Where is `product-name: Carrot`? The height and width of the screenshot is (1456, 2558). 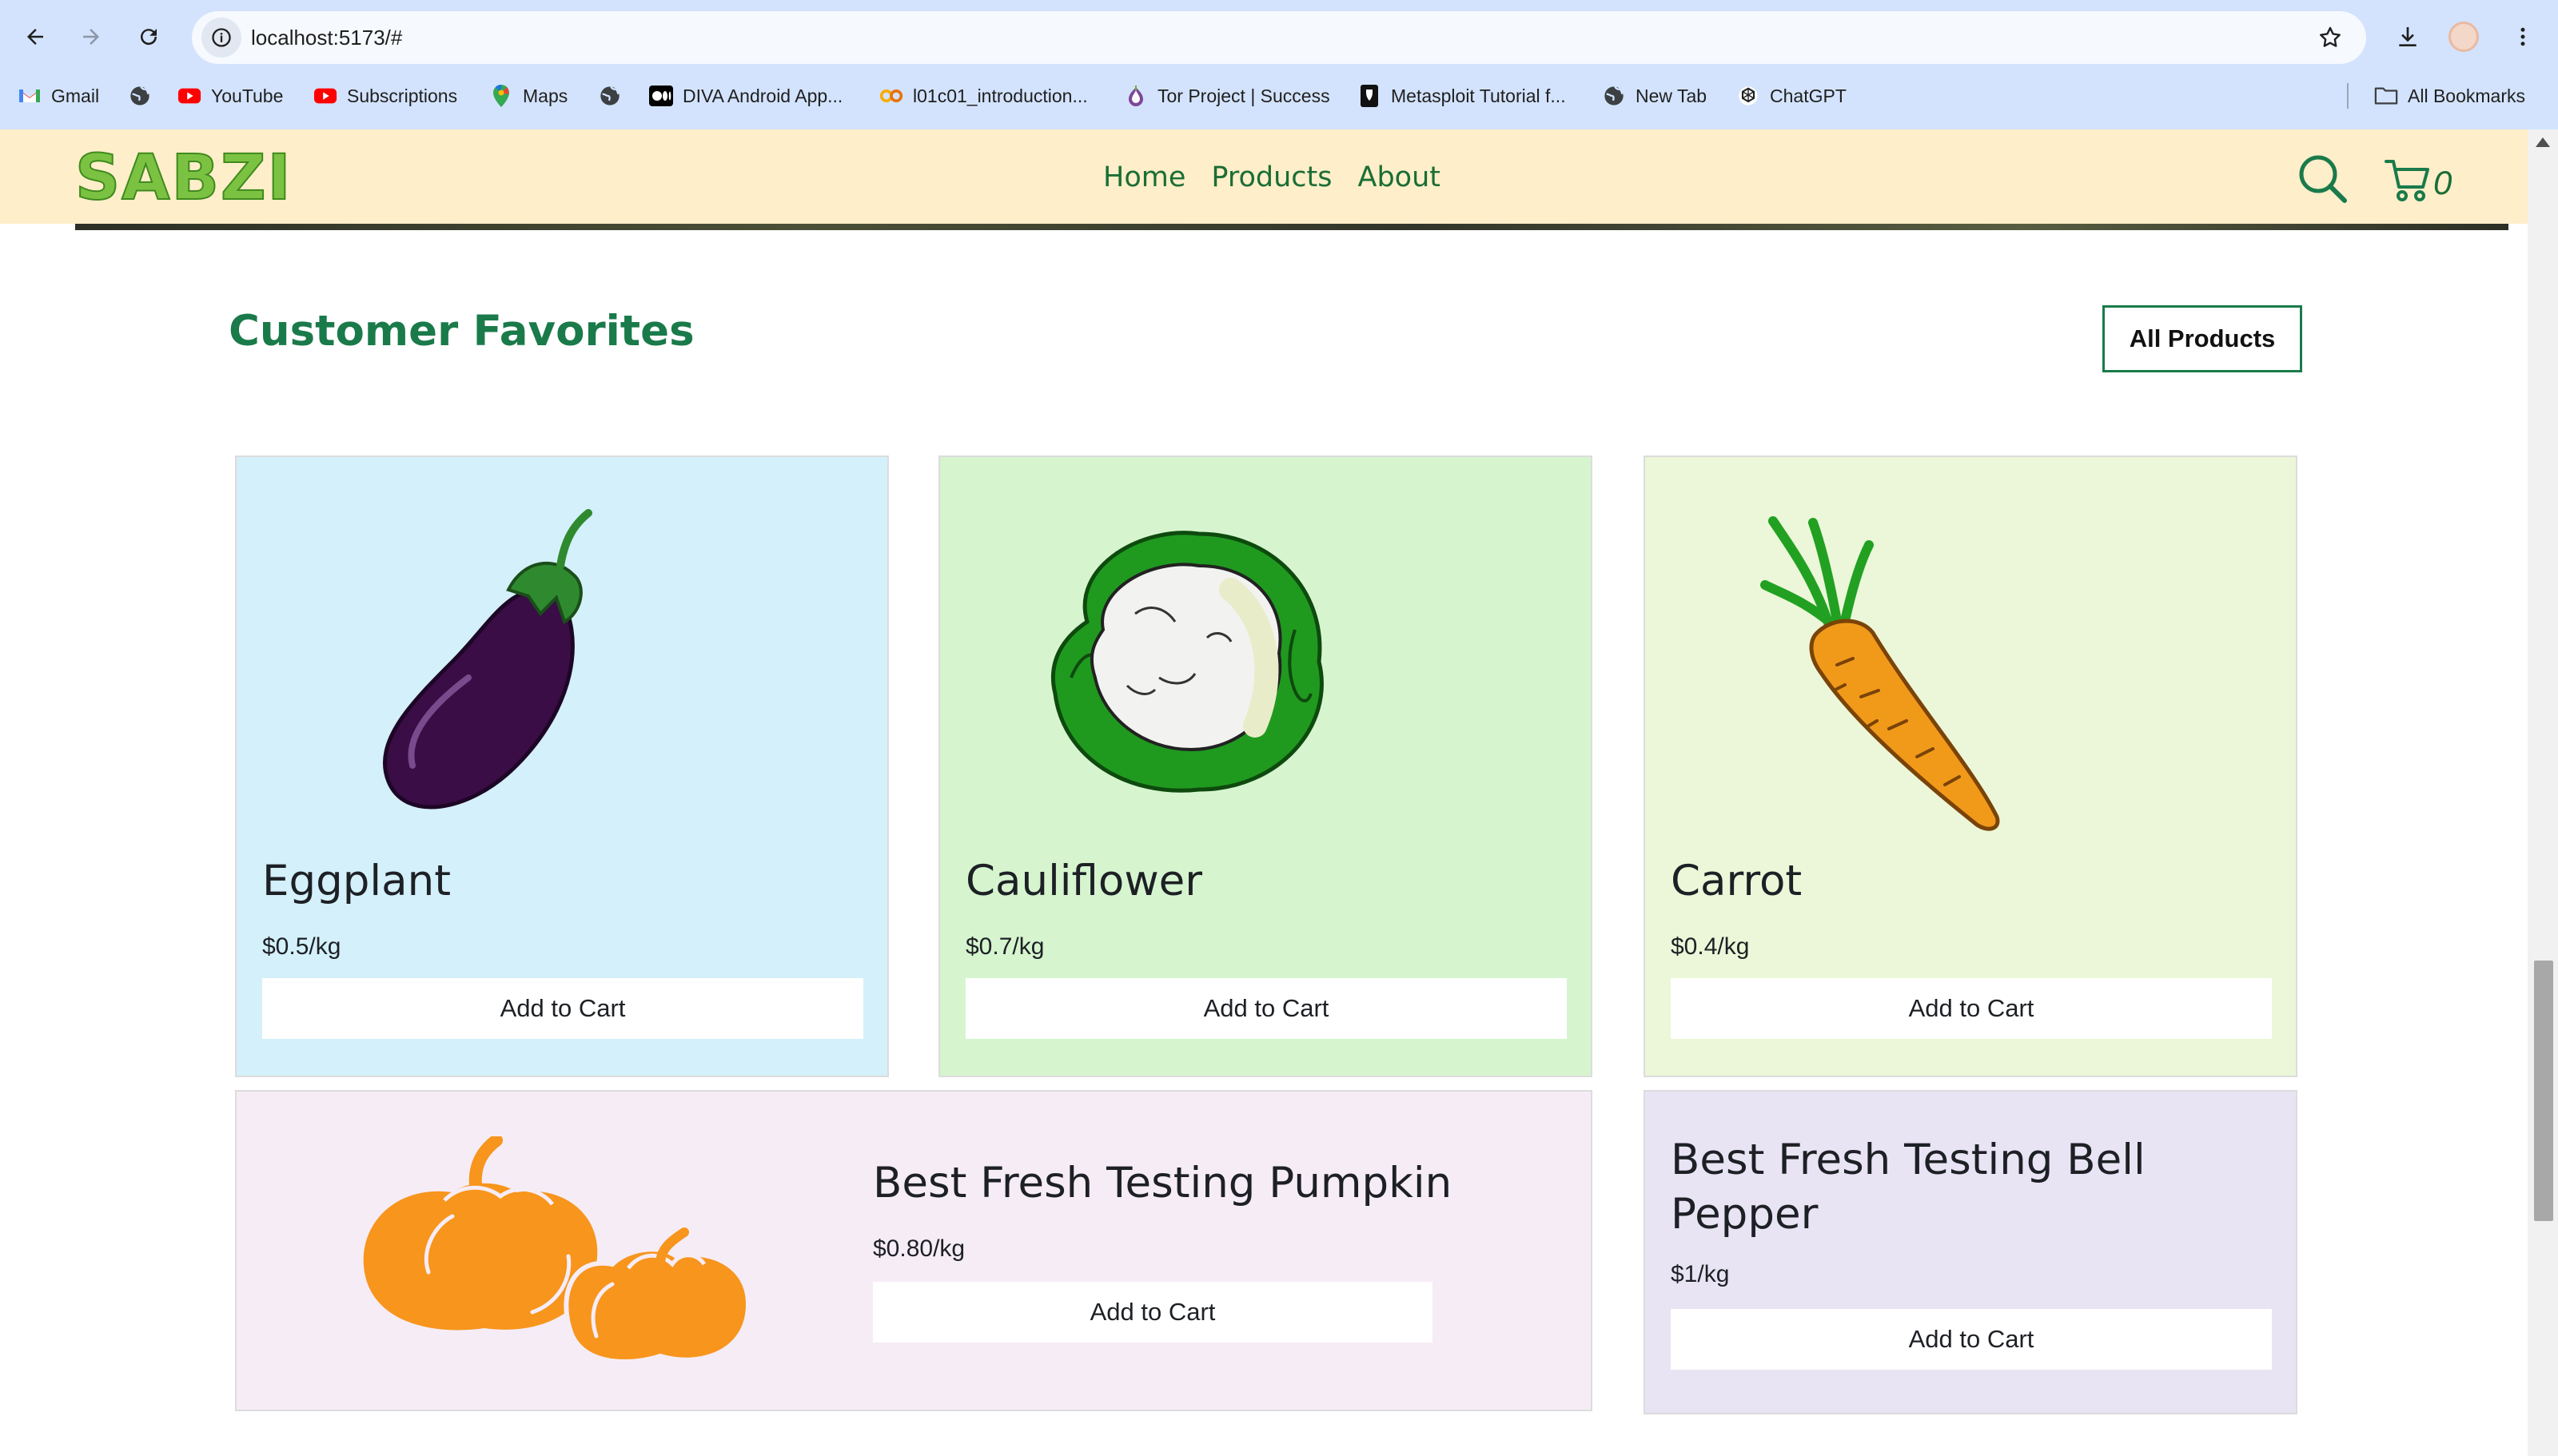 product-name: Carrot is located at coordinates (1736, 881).